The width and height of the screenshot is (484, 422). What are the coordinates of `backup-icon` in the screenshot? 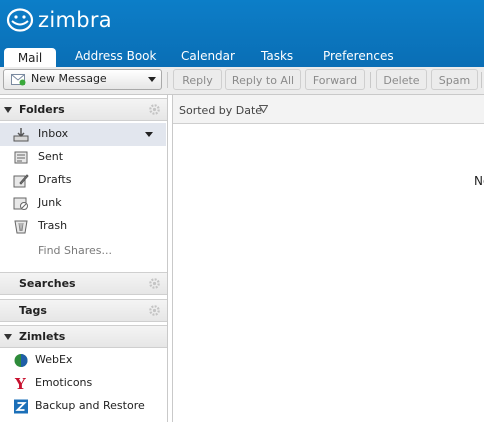 It's located at (21, 406).